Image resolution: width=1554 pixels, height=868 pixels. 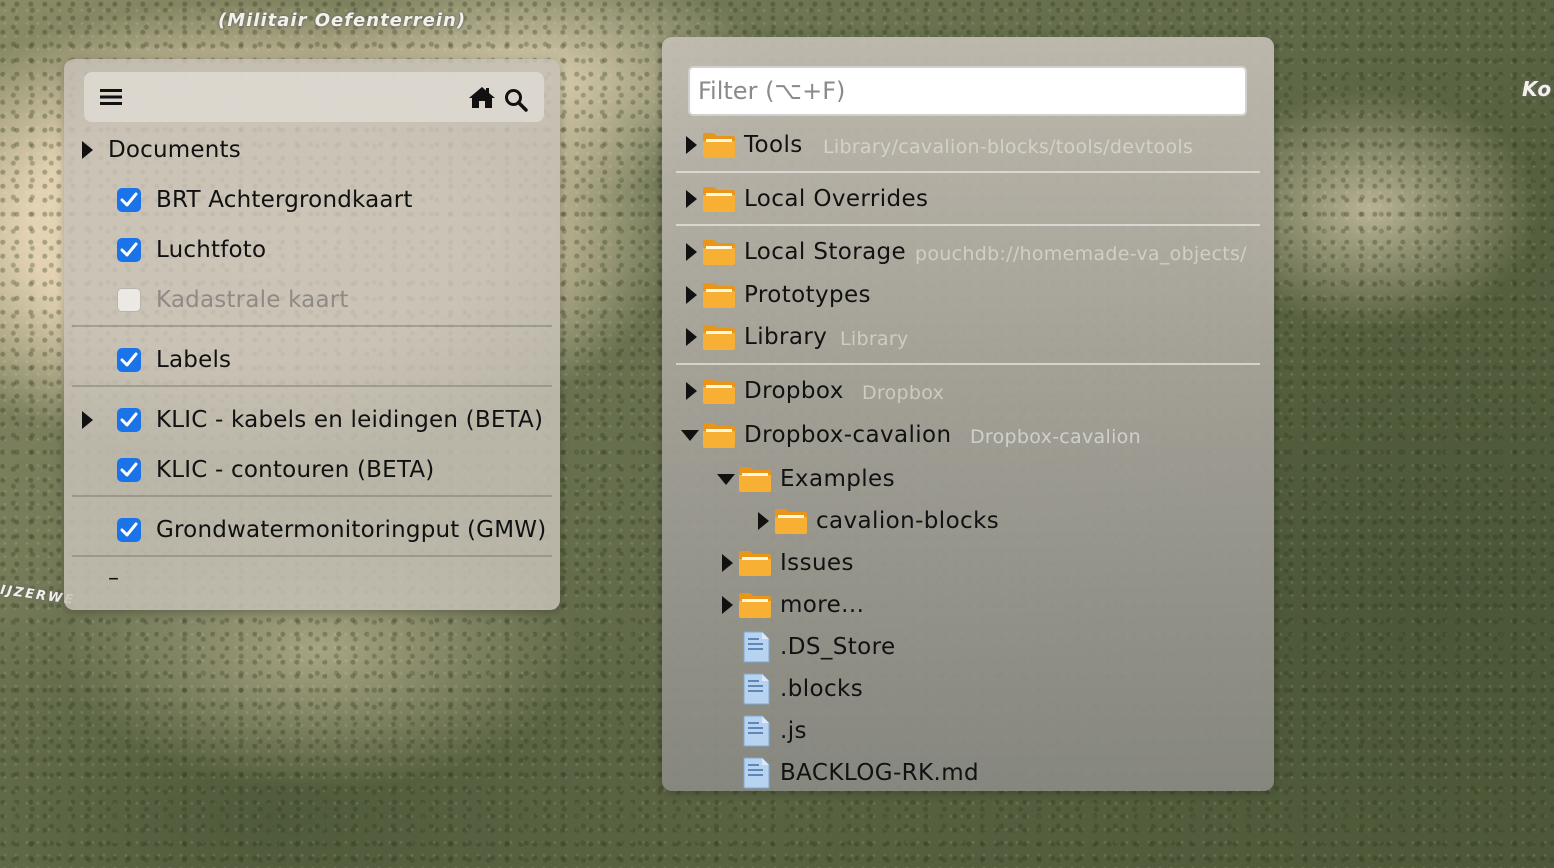 I want to click on tree-item-local-overrides: Local Overrides, so click(x=968, y=199).